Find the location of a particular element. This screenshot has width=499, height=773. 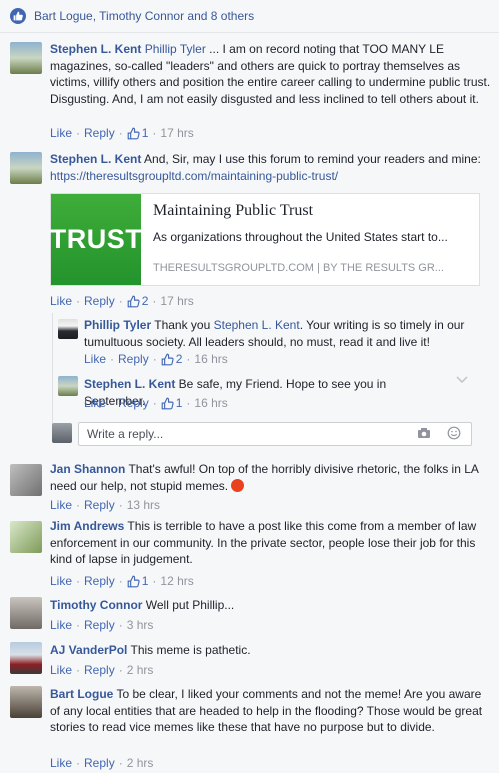

comment-author: Jan Shannon is located at coordinates (87, 469).